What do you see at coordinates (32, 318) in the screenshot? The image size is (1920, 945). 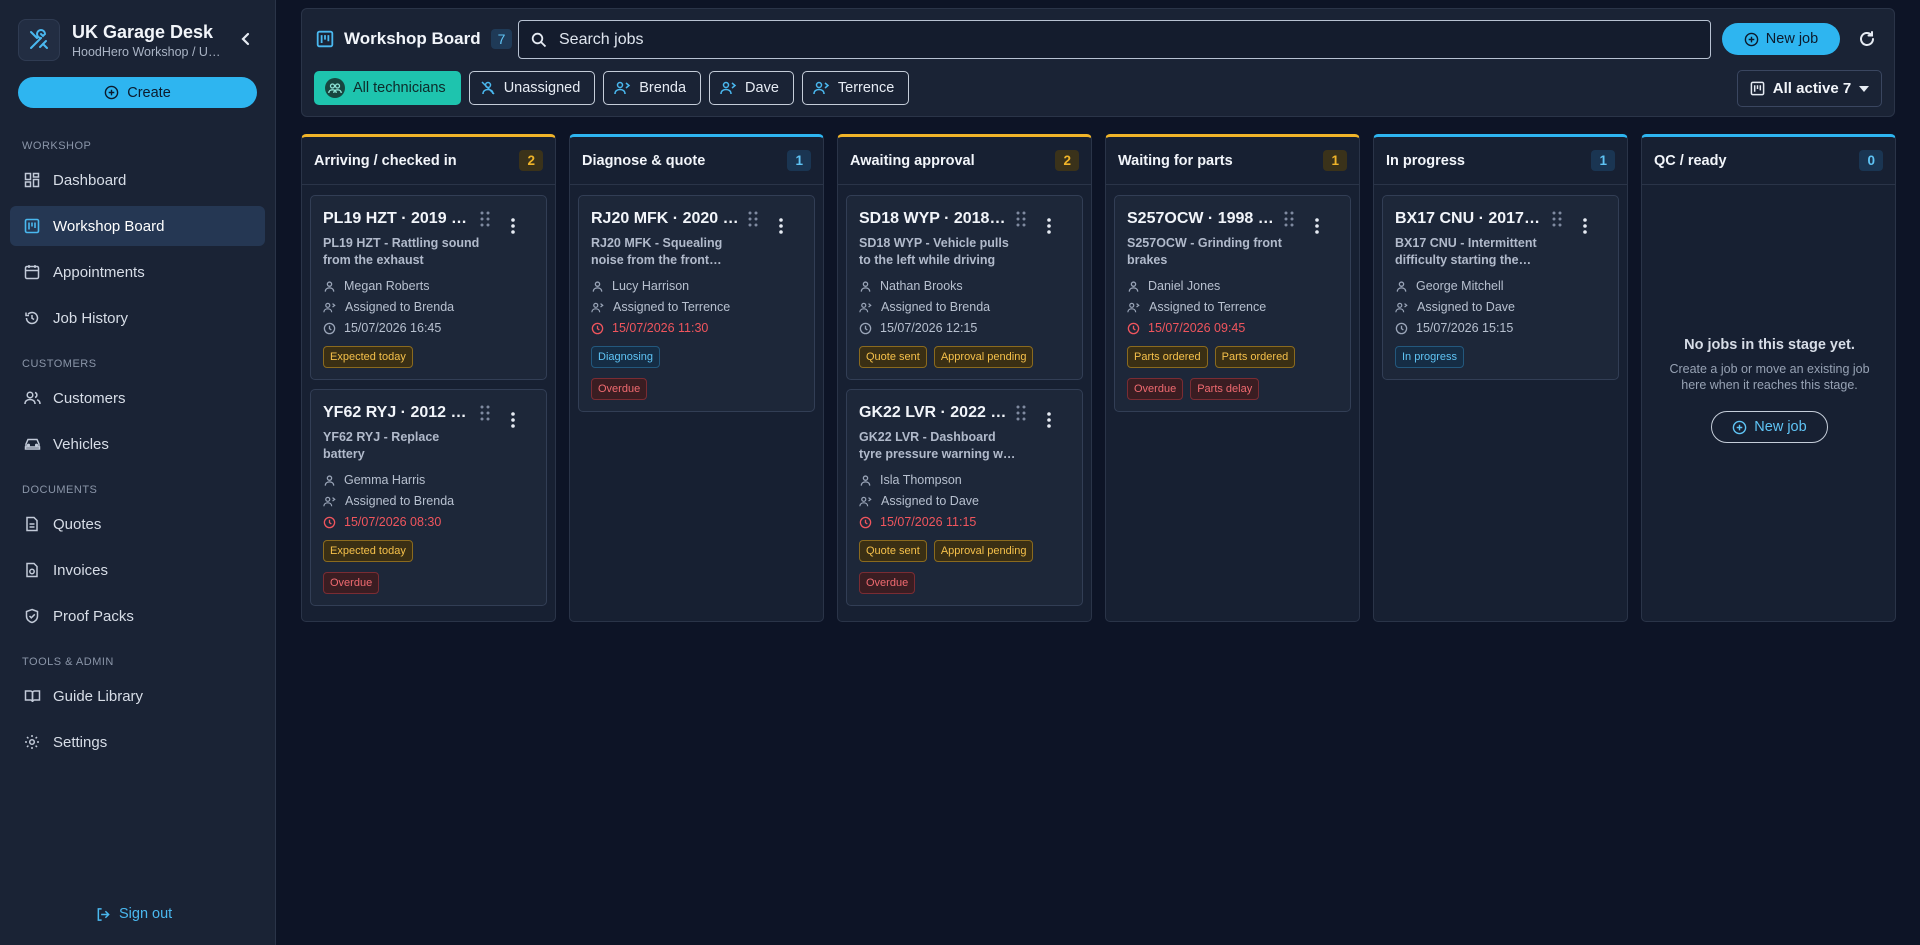 I see `history-icon` at bounding box center [32, 318].